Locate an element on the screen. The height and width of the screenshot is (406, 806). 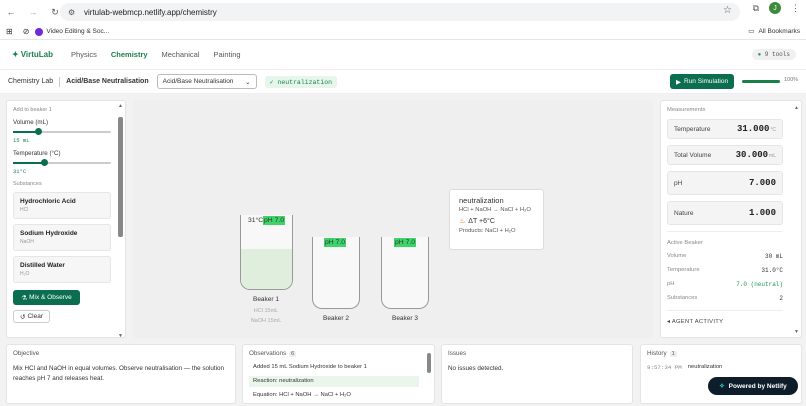
mix-observe-button: ⚗ Mix & Observe is located at coordinates (46, 297).